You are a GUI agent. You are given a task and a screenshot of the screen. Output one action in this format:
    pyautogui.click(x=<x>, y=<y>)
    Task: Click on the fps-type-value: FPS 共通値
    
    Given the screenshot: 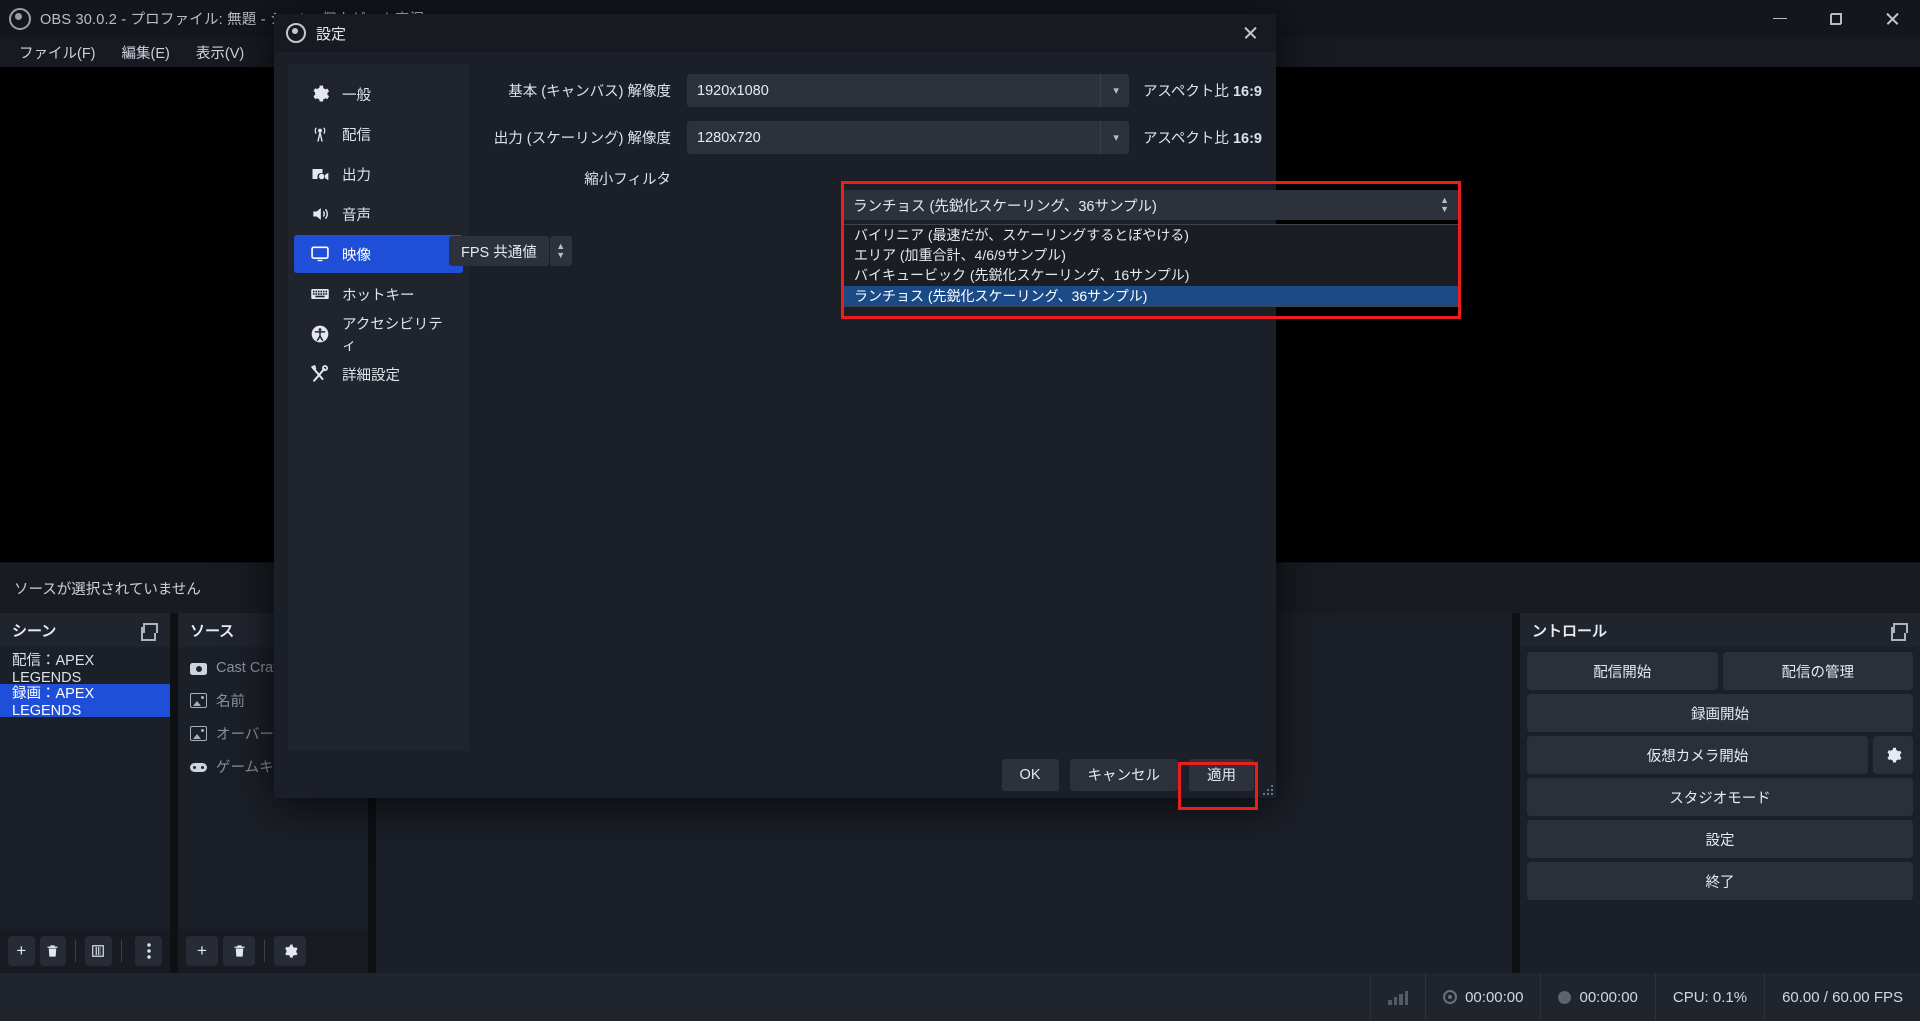 What is the action you would take?
    pyautogui.click(x=499, y=252)
    